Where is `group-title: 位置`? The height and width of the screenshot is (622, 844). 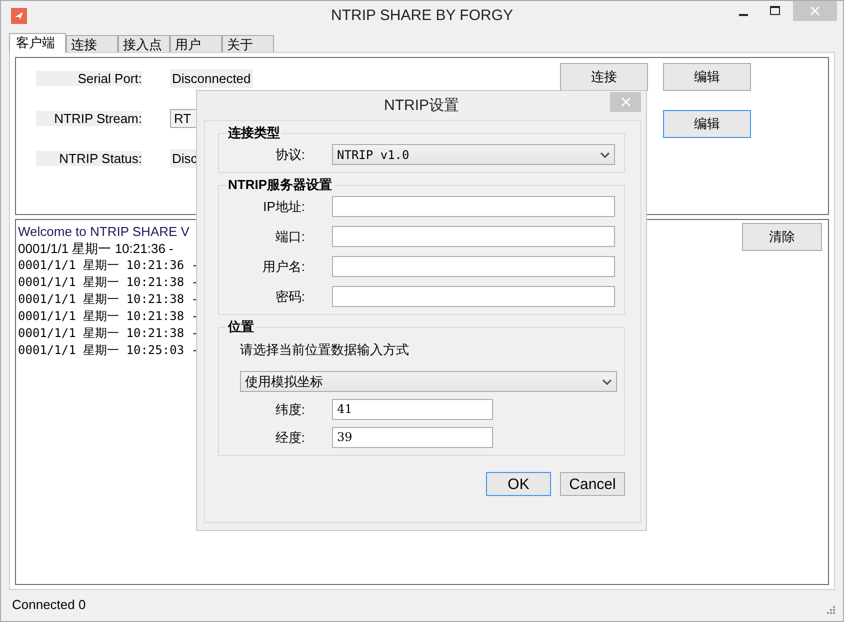 group-title: 位置 is located at coordinates (241, 327).